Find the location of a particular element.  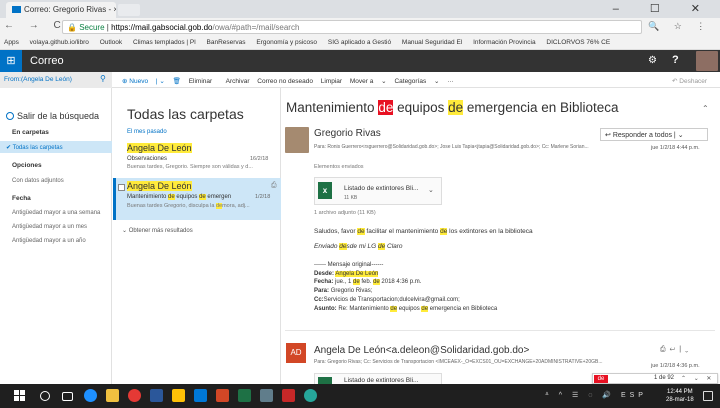

delete-button: 🗑 Eliminar is located at coordinates (196, 81).